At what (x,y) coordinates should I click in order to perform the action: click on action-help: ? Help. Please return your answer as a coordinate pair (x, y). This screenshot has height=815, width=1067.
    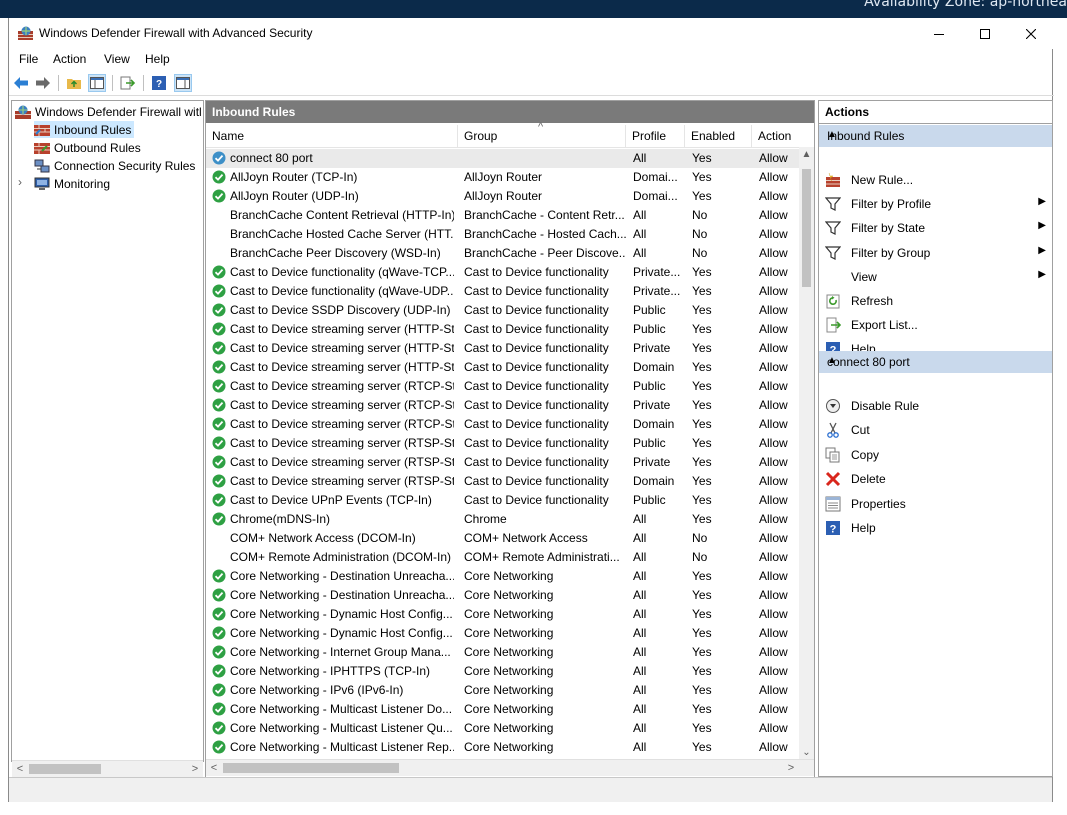
    Looking at the image, I should click on (935, 528).